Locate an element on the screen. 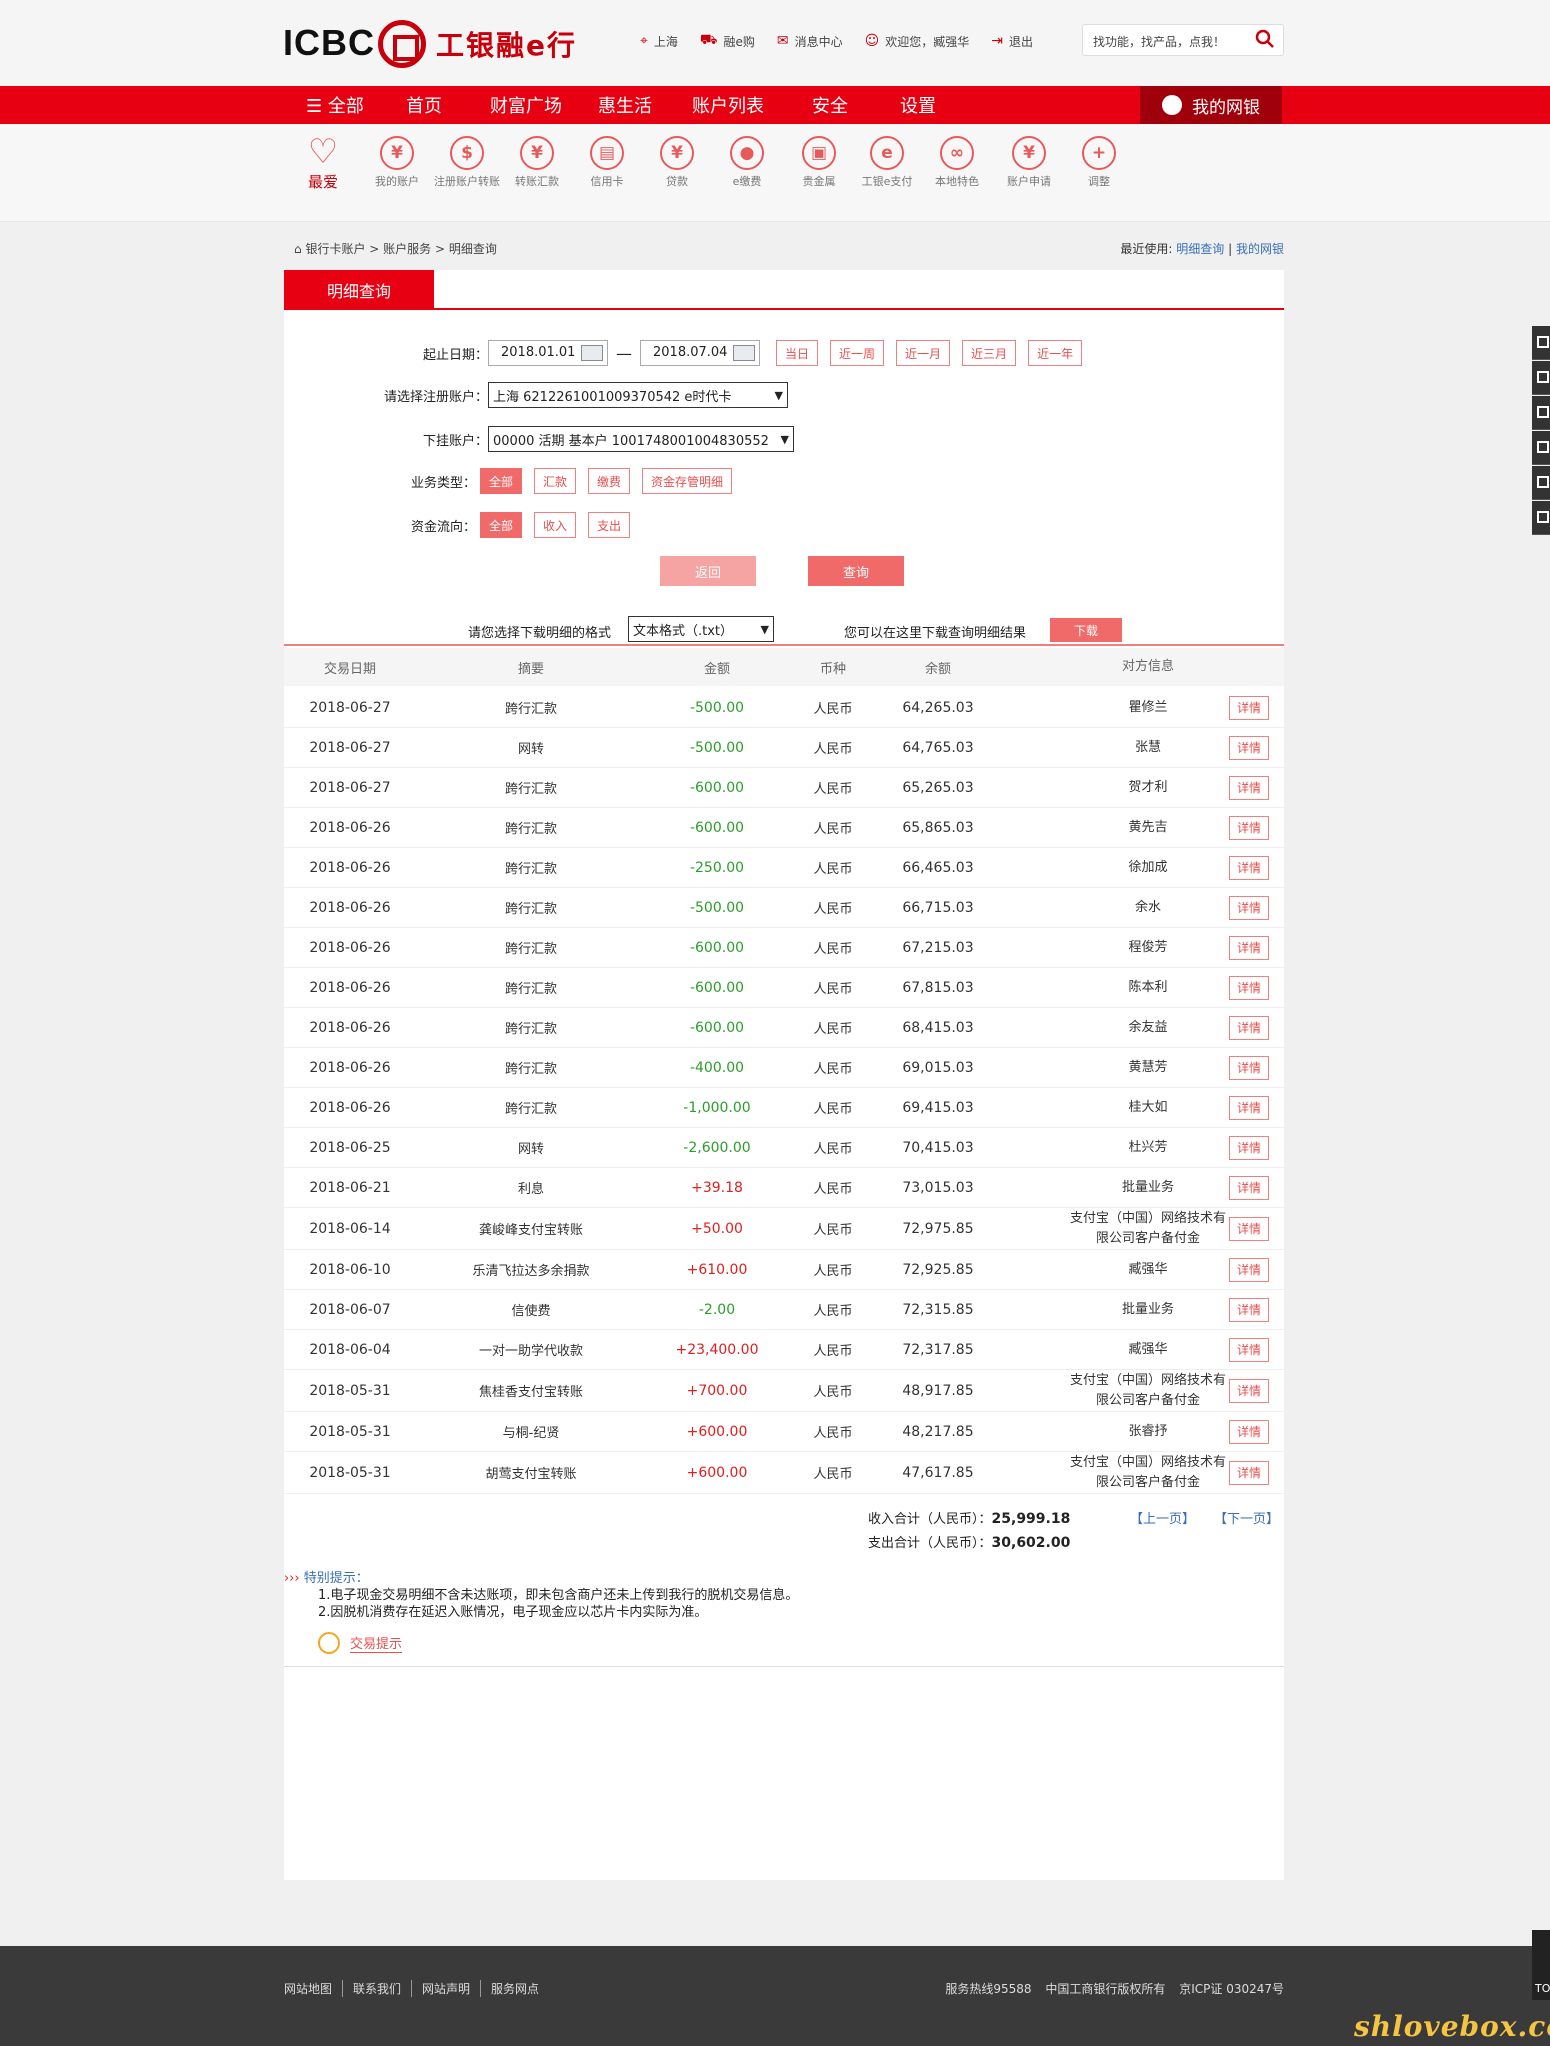 The width and height of the screenshot is (1550, 2046). quick-icon-local-feature: ∞ 本地特色 is located at coordinates (957, 163).